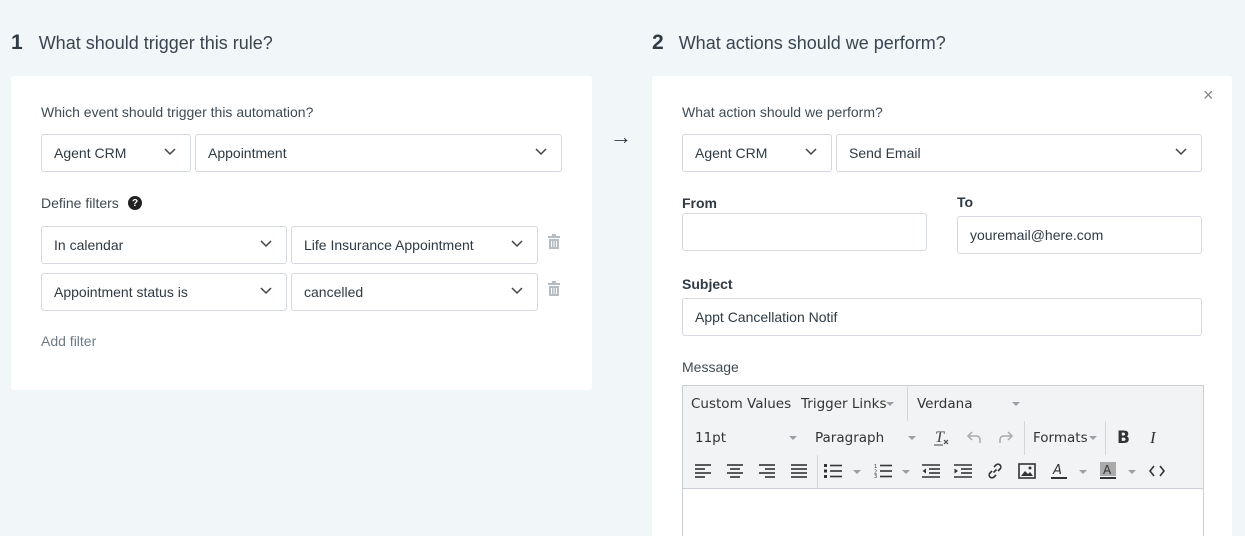  What do you see at coordinates (1157, 471) in the screenshot?
I see `source-code-icon` at bounding box center [1157, 471].